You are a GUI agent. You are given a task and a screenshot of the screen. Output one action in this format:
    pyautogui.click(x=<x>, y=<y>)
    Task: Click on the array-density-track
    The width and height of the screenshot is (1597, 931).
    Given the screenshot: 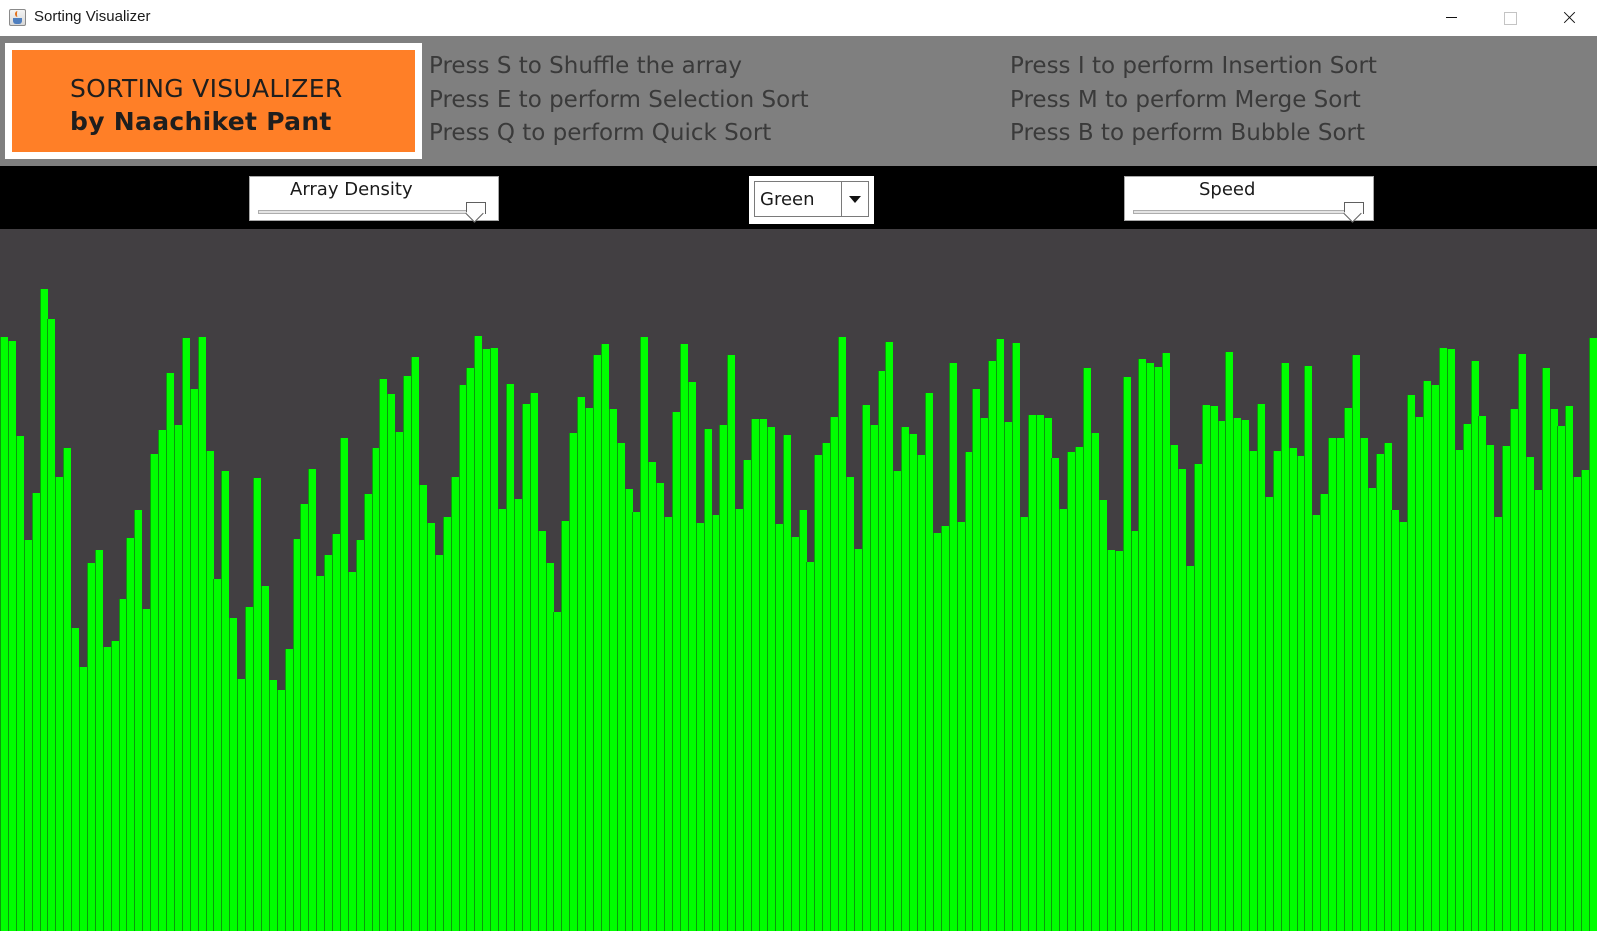 What is the action you would take?
    pyautogui.click(x=370, y=212)
    